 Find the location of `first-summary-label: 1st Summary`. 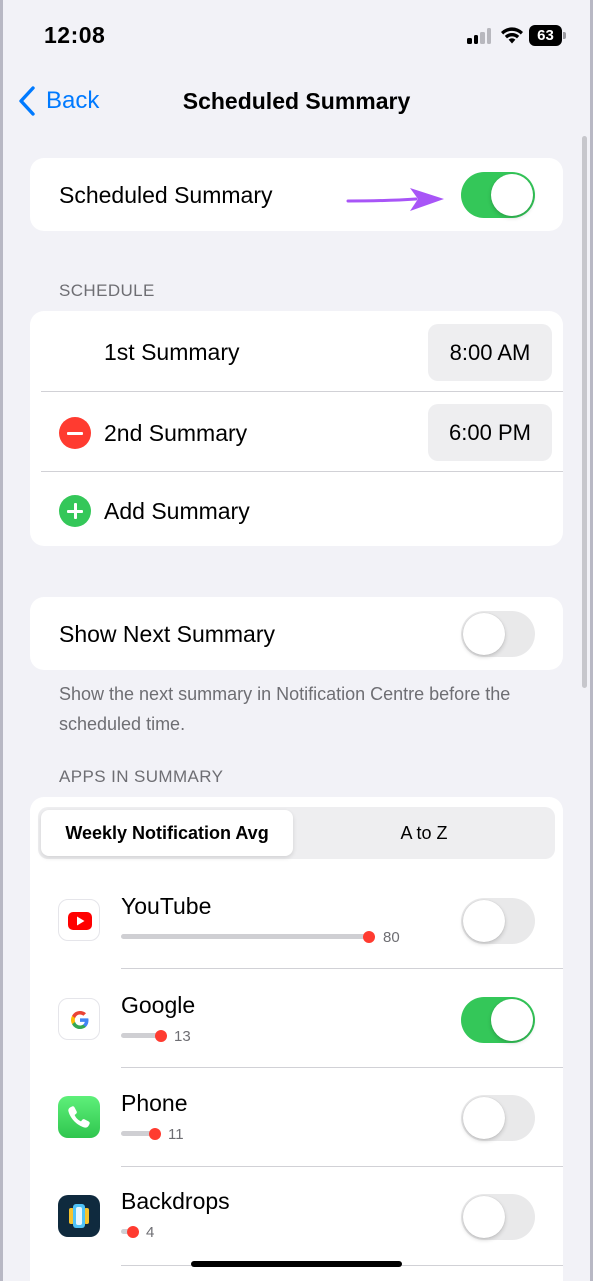

first-summary-label: 1st Summary is located at coordinates (172, 352).